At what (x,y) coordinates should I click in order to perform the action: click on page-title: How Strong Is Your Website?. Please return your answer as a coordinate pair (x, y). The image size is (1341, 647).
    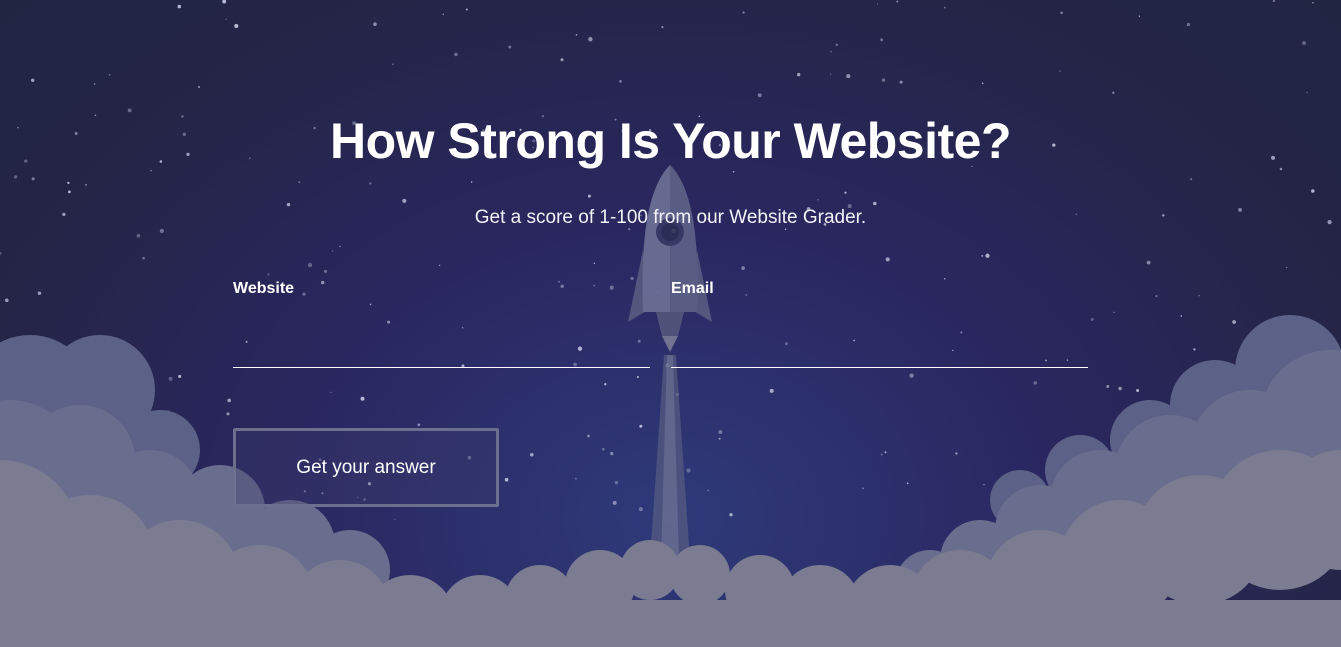
    Looking at the image, I should click on (670, 141).